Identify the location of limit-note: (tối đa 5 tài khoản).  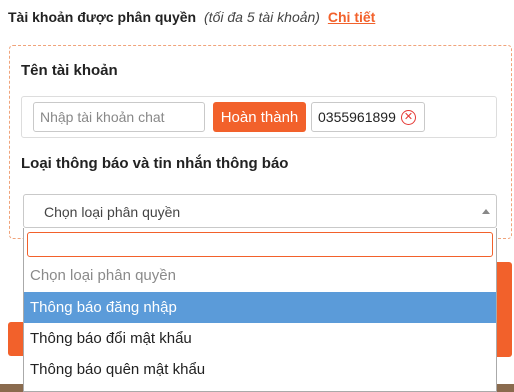
(262, 17).